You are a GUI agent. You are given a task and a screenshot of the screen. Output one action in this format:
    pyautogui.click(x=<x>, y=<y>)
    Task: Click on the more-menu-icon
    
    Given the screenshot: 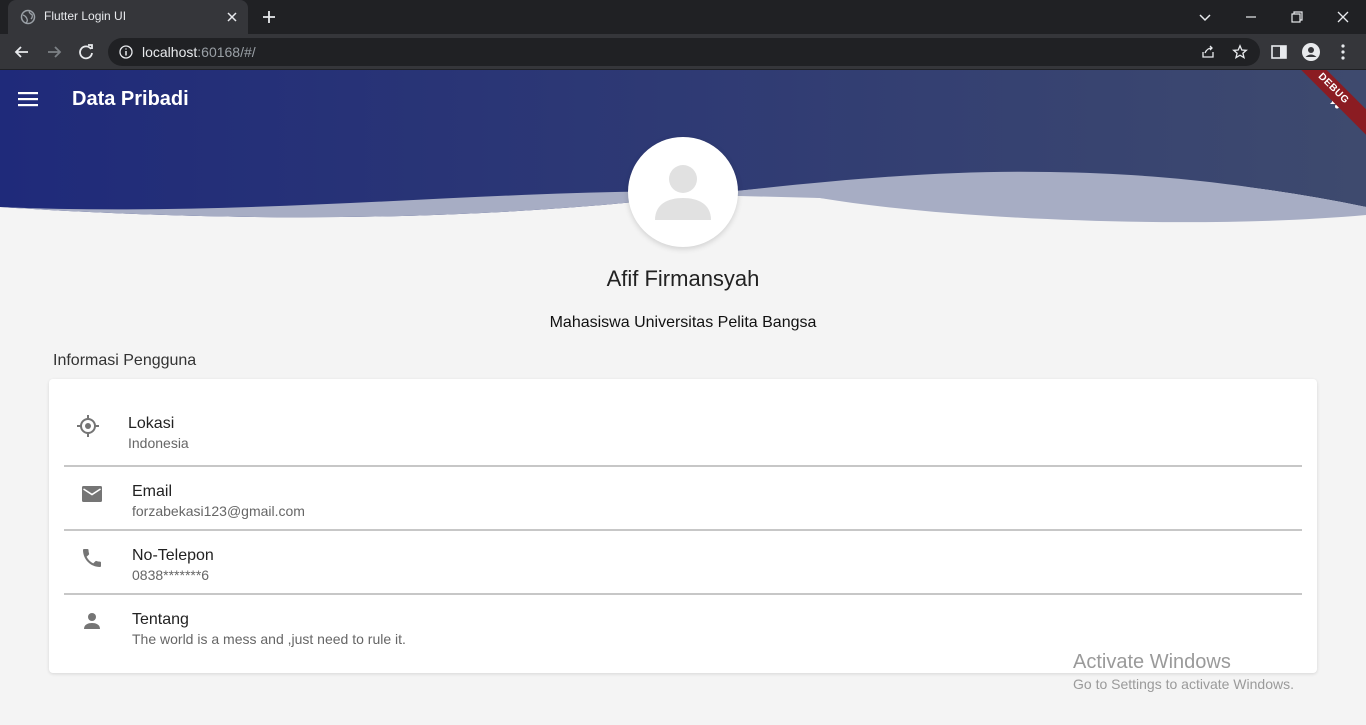 What is the action you would take?
    pyautogui.click(x=1343, y=52)
    